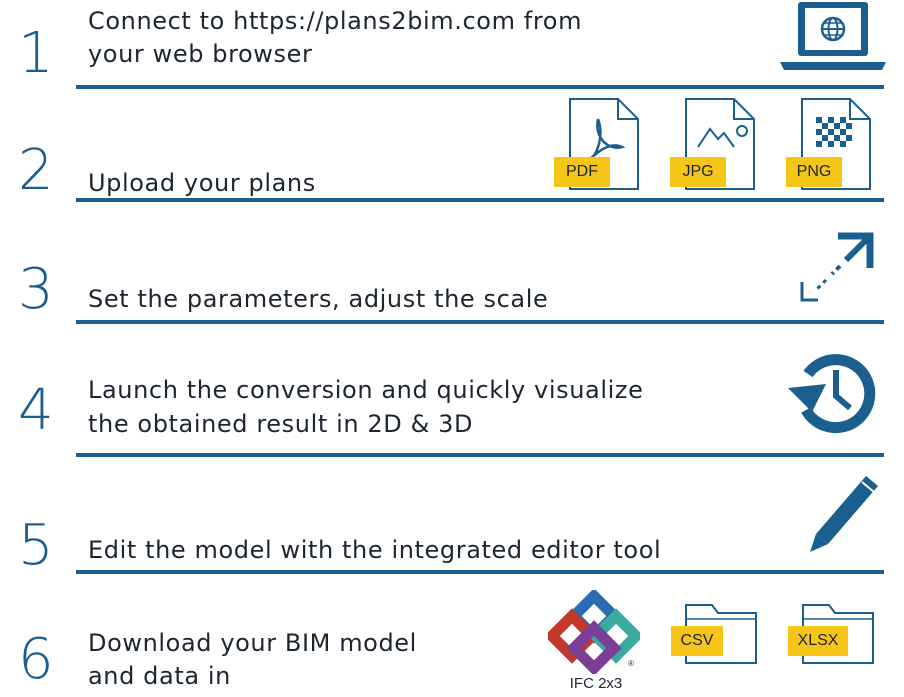  Describe the element at coordinates (480, 455) in the screenshot. I see `step-4-divider` at that location.